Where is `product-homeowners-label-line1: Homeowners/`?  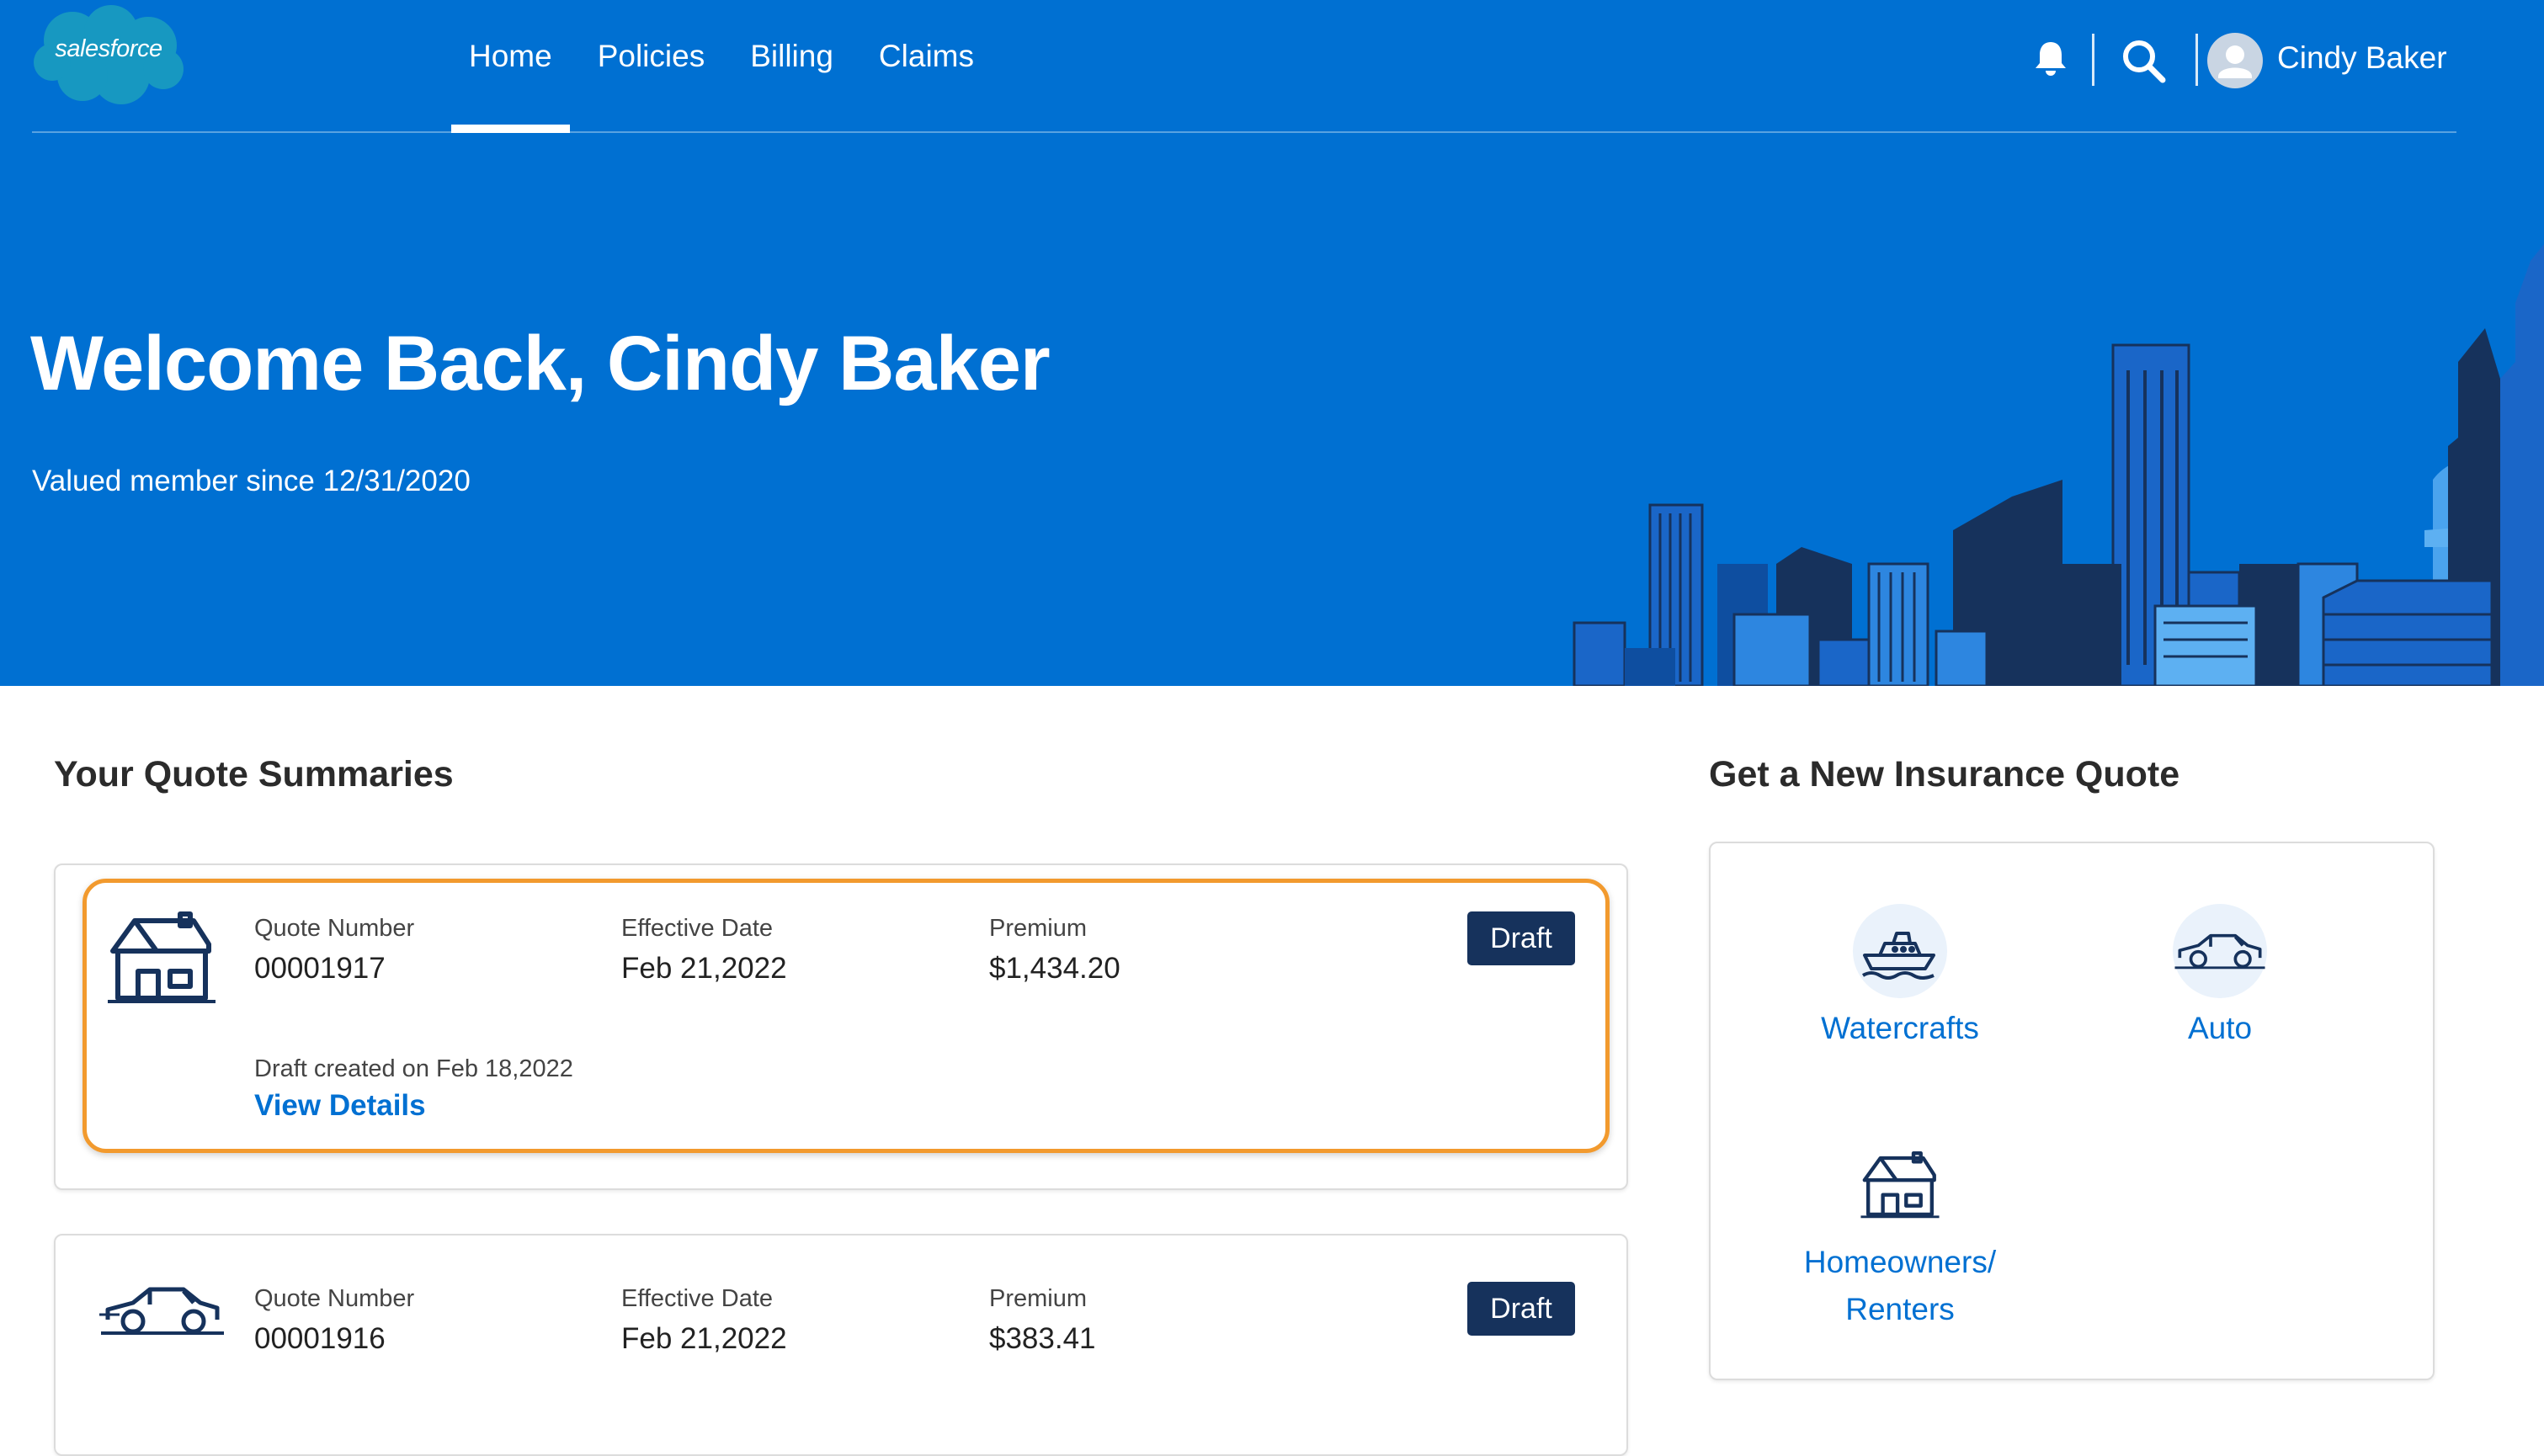 product-homeowners-label-line1: Homeowners/ is located at coordinates (1900, 1262).